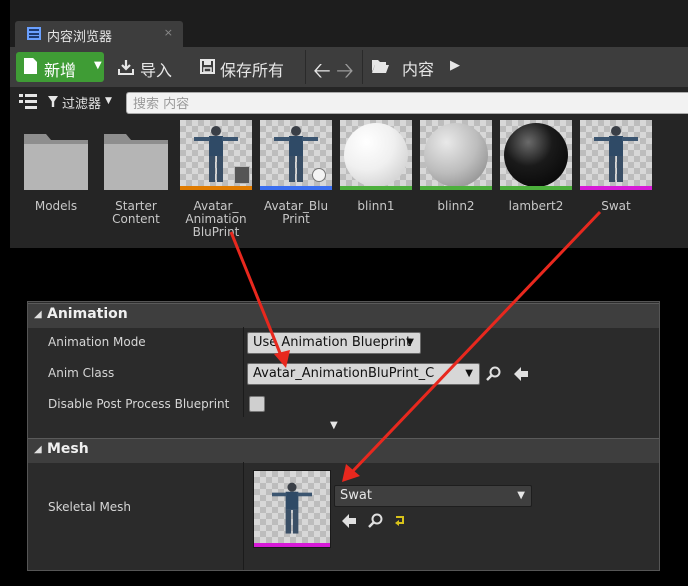 The height and width of the screenshot is (586, 688). Describe the element at coordinates (207, 66) in the screenshot. I see `save-icon` at that location.